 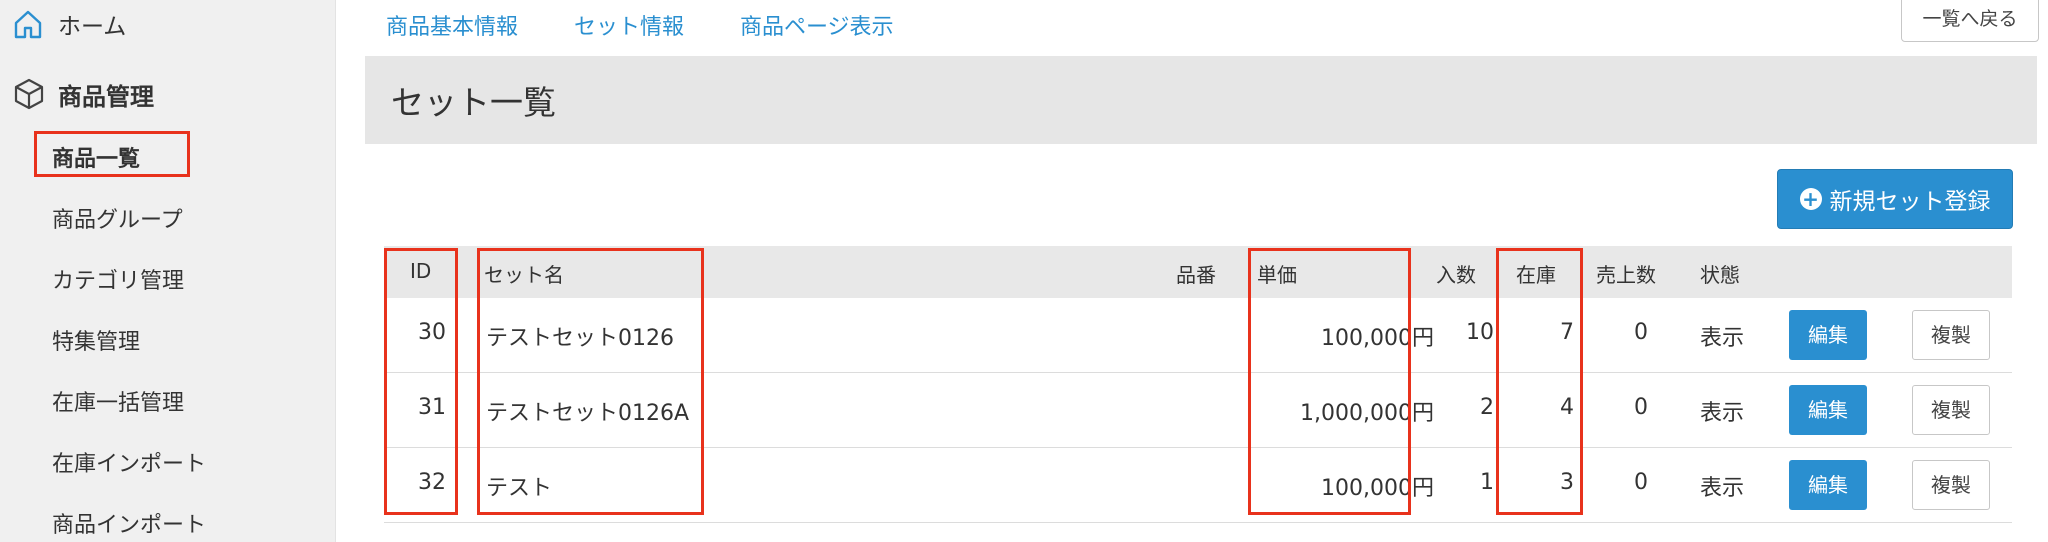 I want to click on new-set-button: + 新規セット登録, so click(x=1895, y=199).